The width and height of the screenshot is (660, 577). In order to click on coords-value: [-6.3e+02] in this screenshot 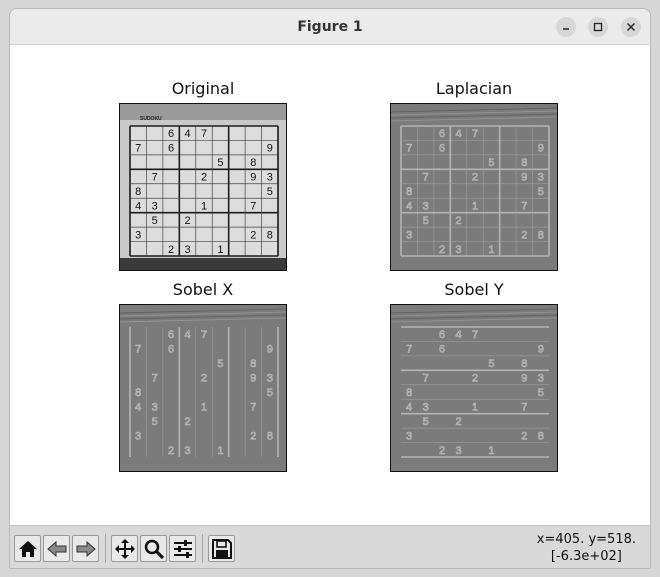, I will do `click(586, 556)`.